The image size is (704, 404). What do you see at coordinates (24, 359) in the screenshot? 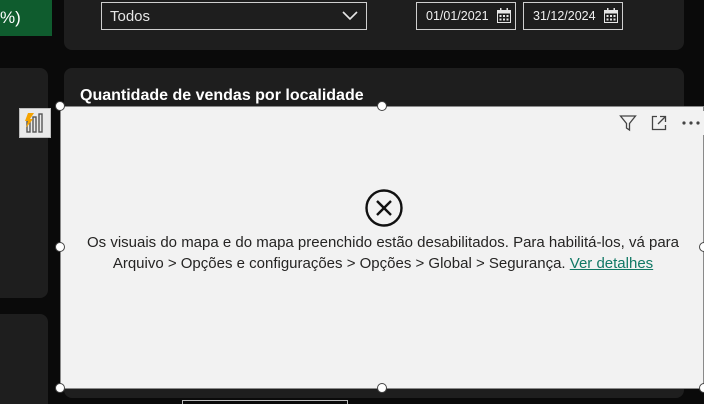
I see `left-panel-bottom` at bounding box center [24, 359].